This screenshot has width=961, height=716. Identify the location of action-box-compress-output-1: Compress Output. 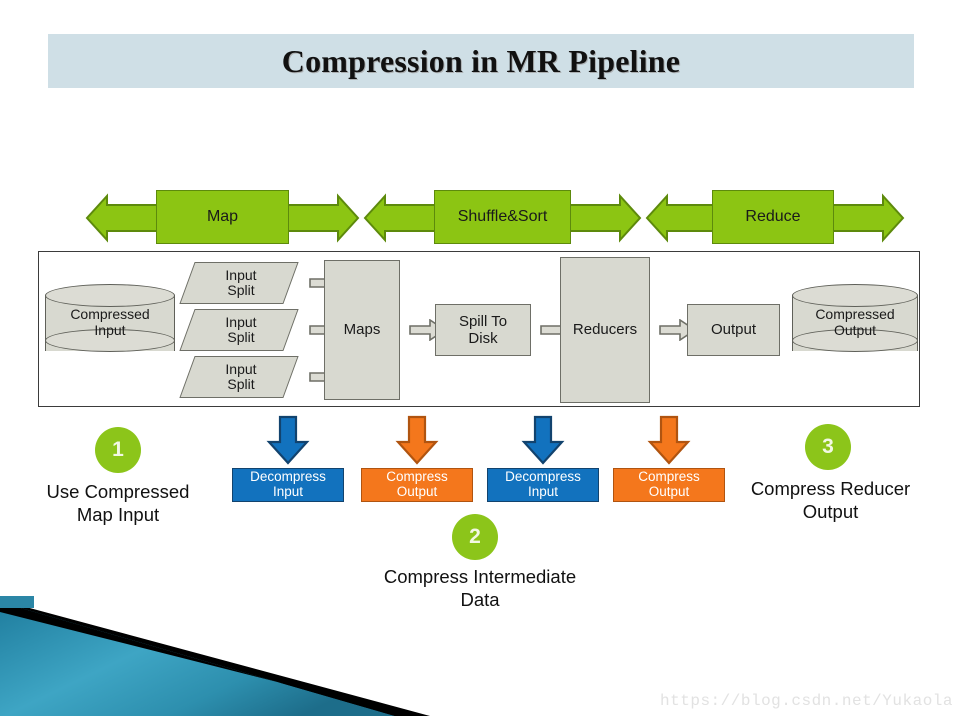
(417, 485).